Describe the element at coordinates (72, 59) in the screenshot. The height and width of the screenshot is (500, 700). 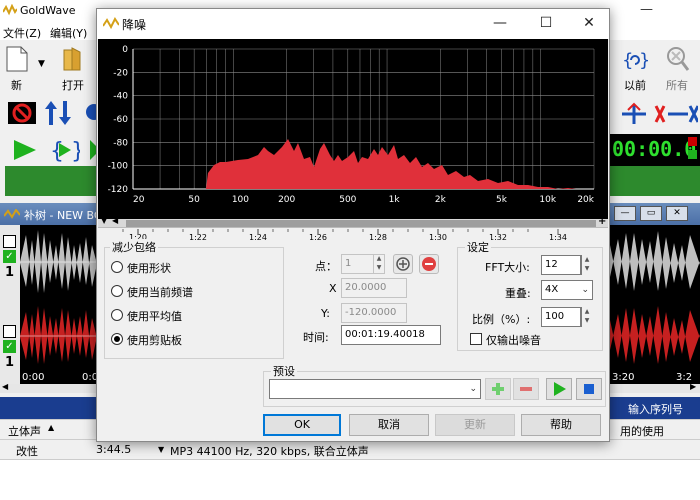
I see `open-folder-icon` at that location.